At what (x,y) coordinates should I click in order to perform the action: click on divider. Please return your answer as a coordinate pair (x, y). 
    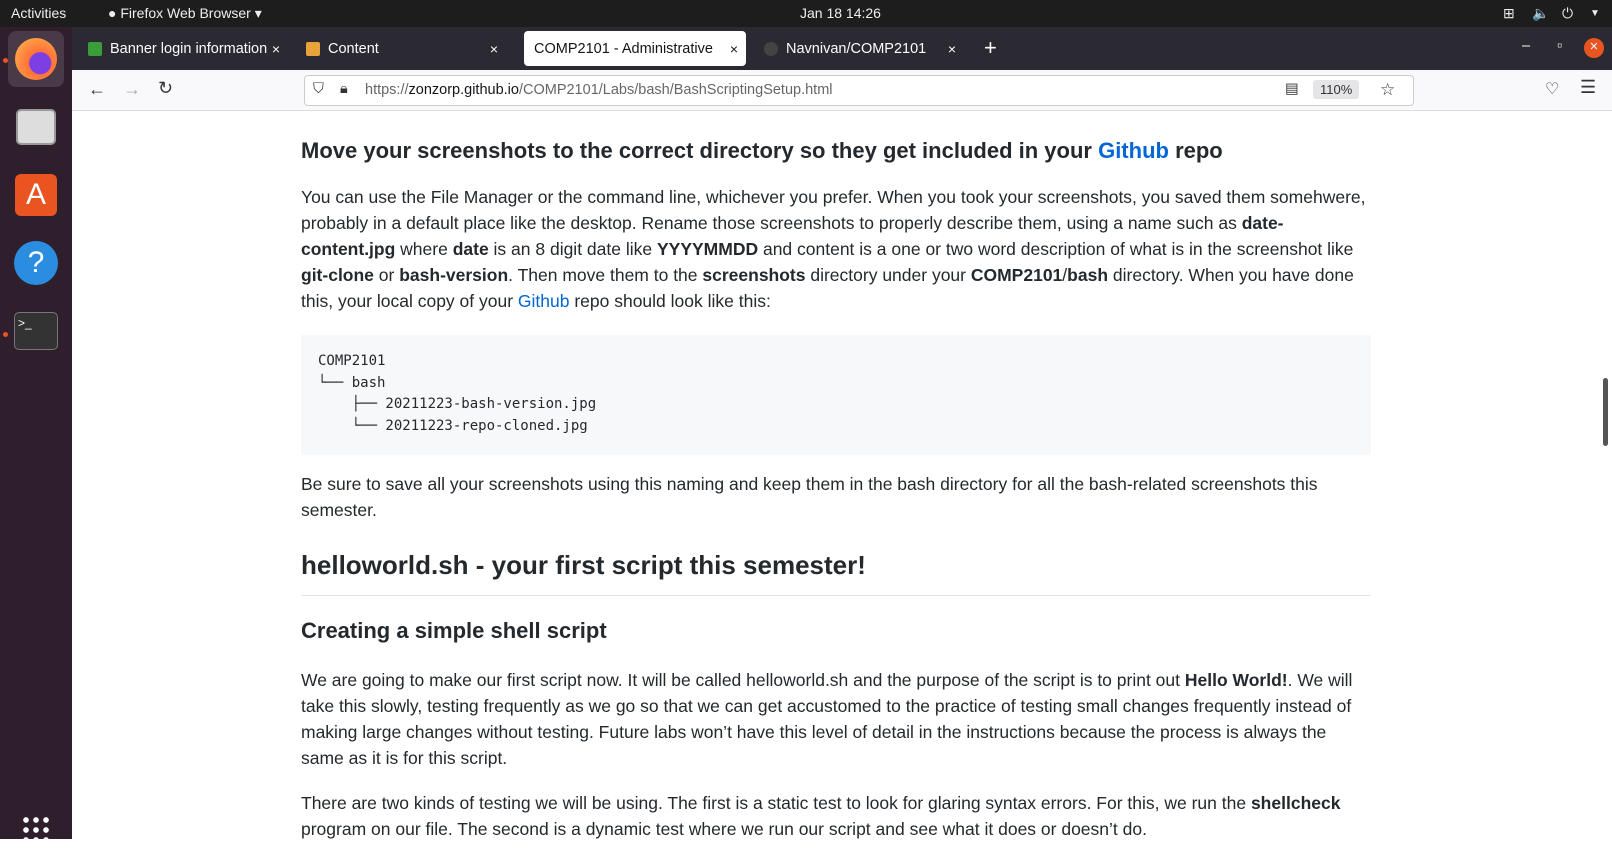
    Looking at the image, I should click on (836, 595).